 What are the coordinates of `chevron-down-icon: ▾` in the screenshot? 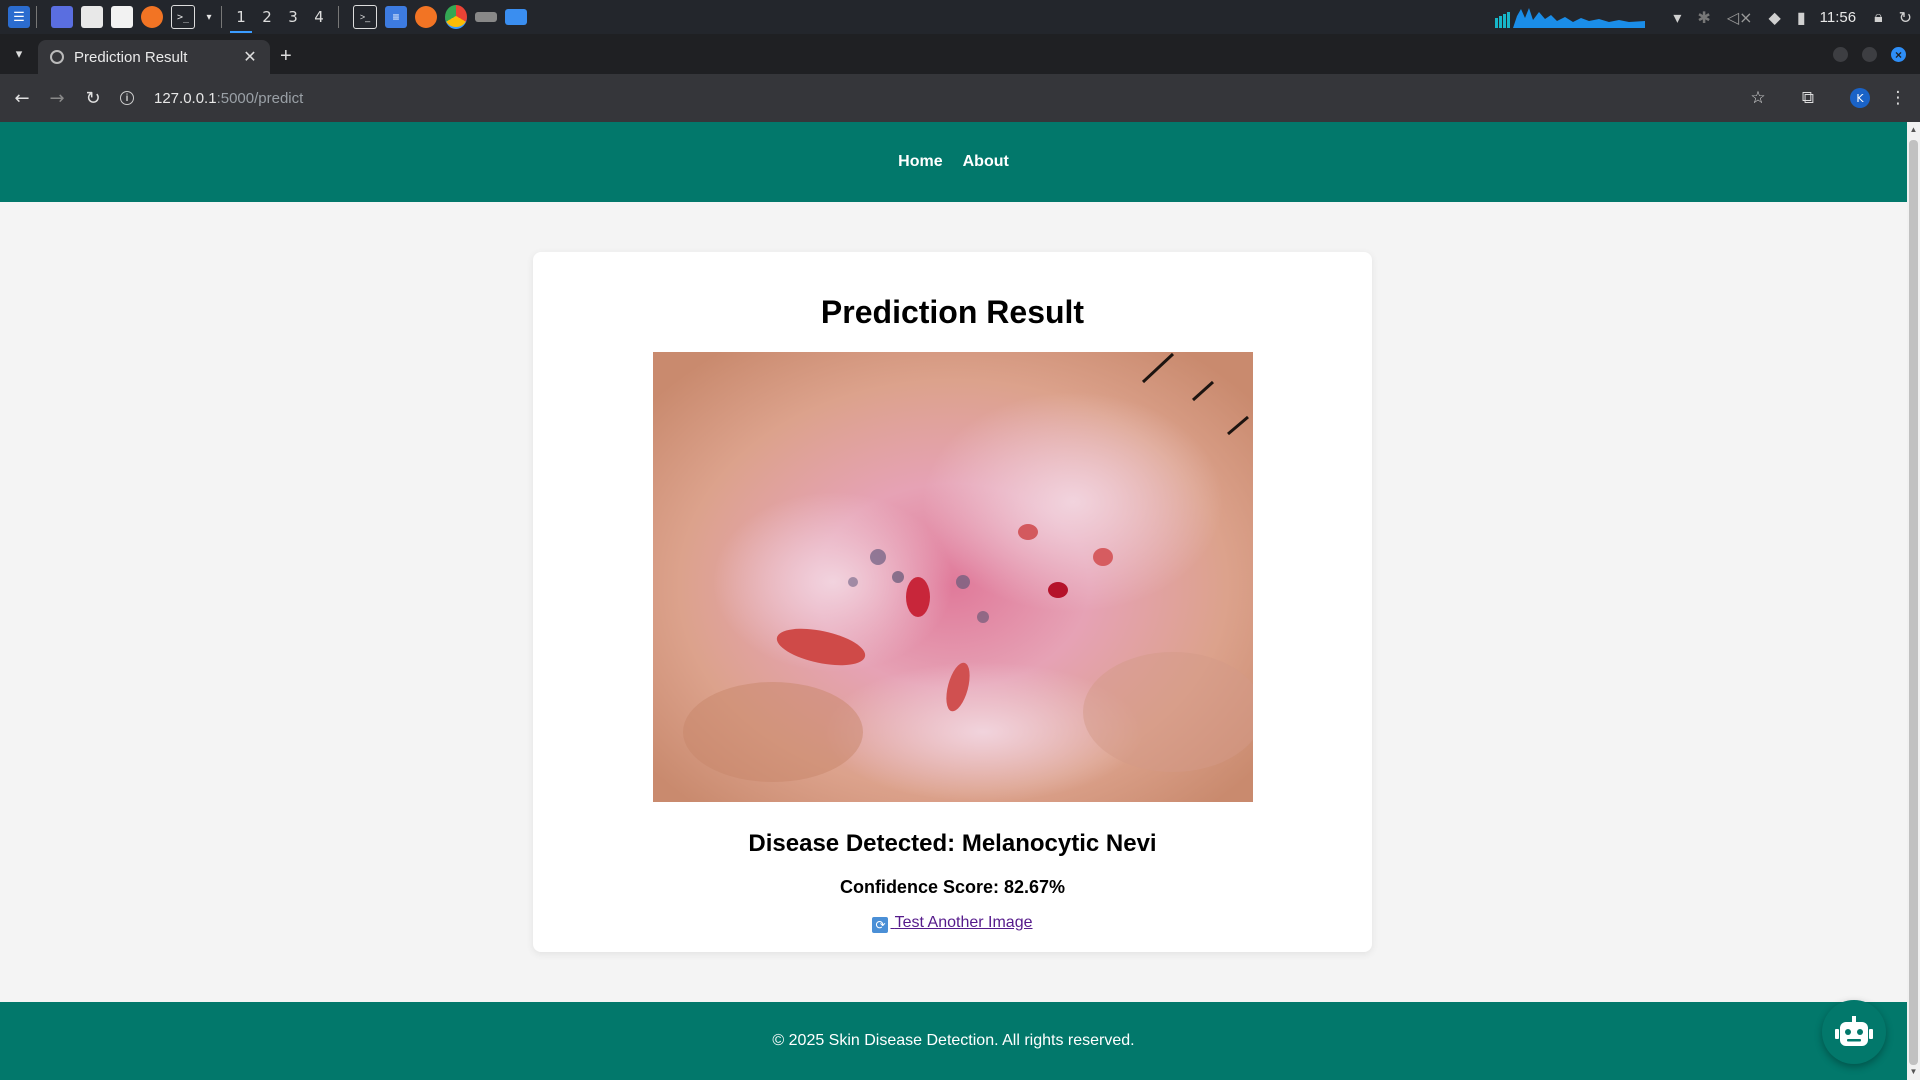 It's located at (209, 17).